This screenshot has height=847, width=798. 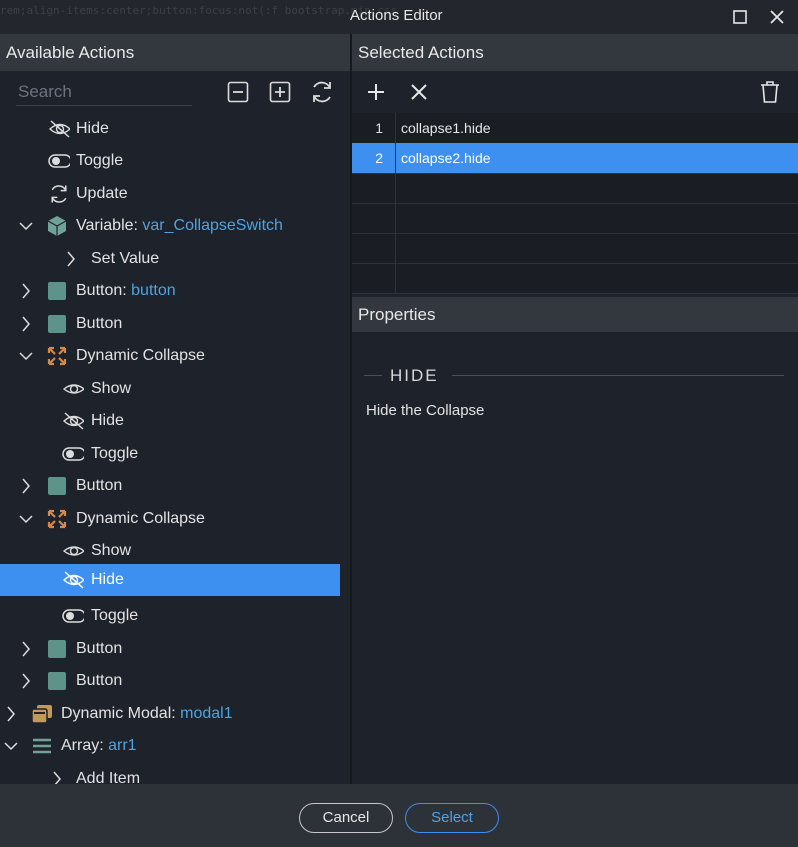 What do you see at coordinates (104, 92) in the screenshot?
I see `search-input` at bounding box center [104, 92].